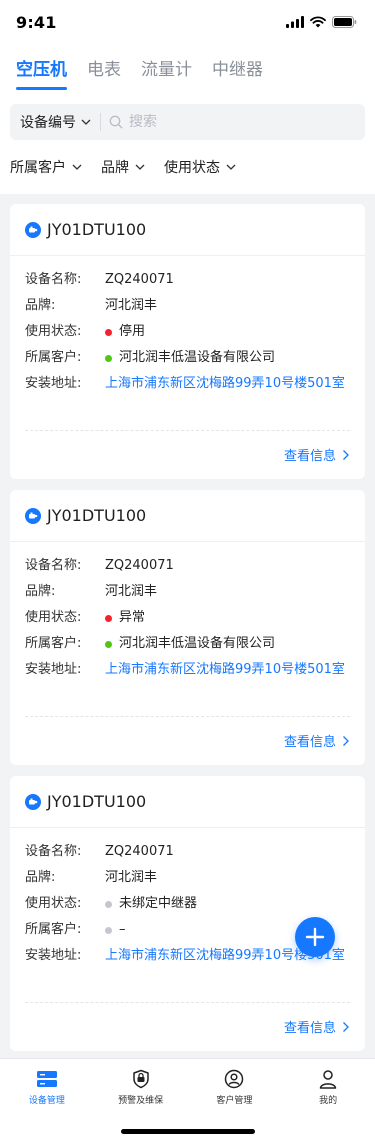  What do you see at coordinates (116, 122) in the screenshot?
I see `search-icon` at bounding box center [116, 122].